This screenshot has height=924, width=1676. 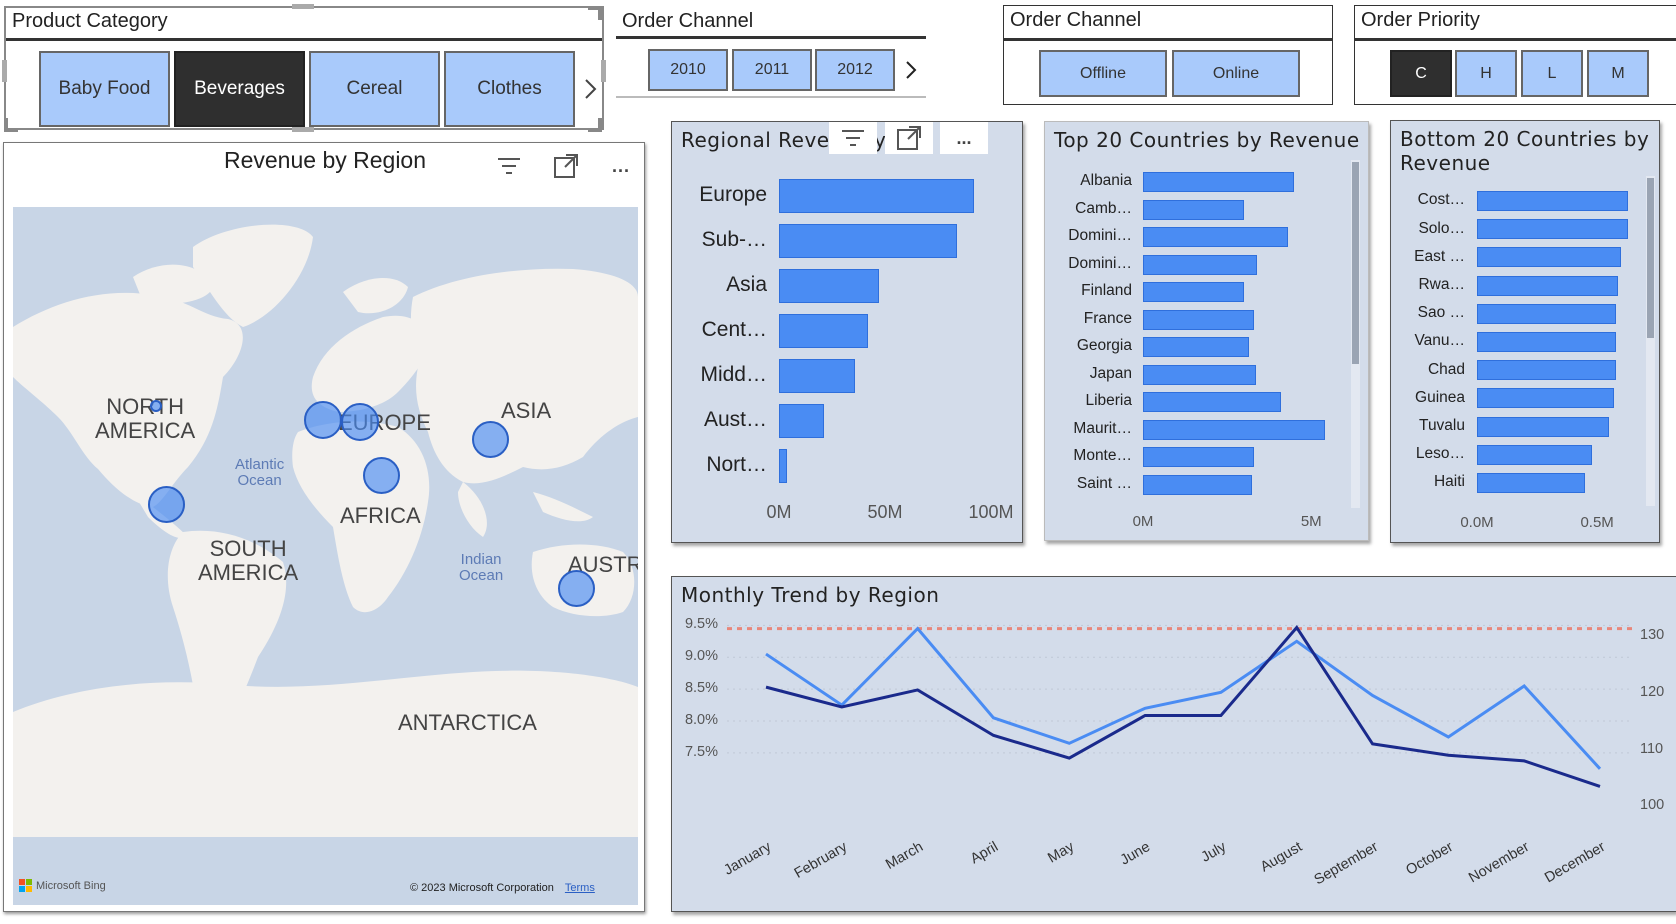 What do you see at coordinates (1103, 73) in the screenshot?
I see `chip-offline: Offline` at bounding box center [1103, 73].